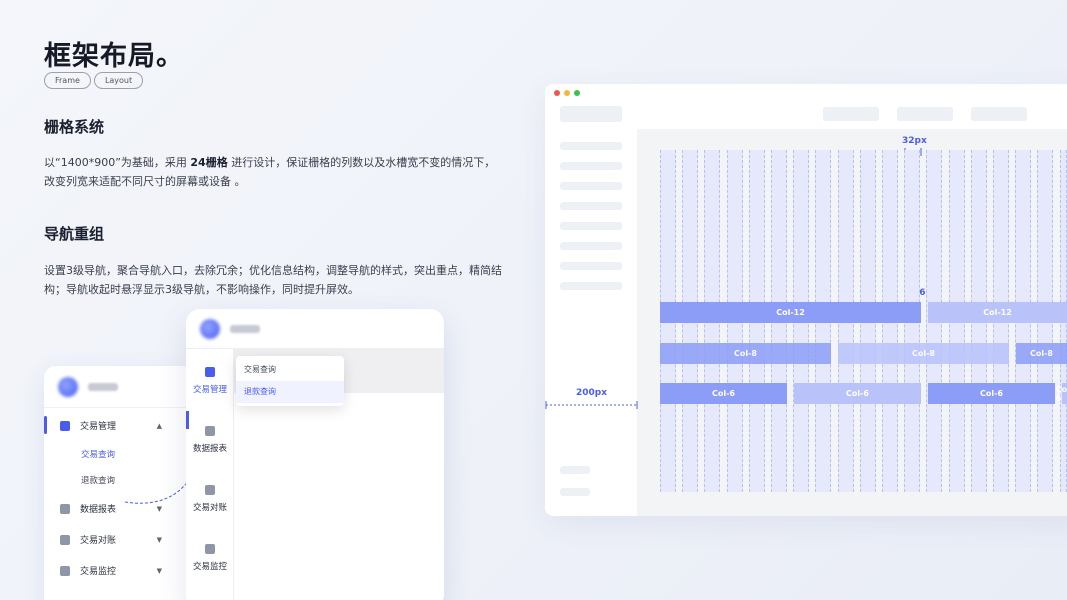  What do you see at coordinates (119, 539) in the screenshot?
I see `menu-item-reconcile: 交易对账 ▼` at bounding box center [119, 539].